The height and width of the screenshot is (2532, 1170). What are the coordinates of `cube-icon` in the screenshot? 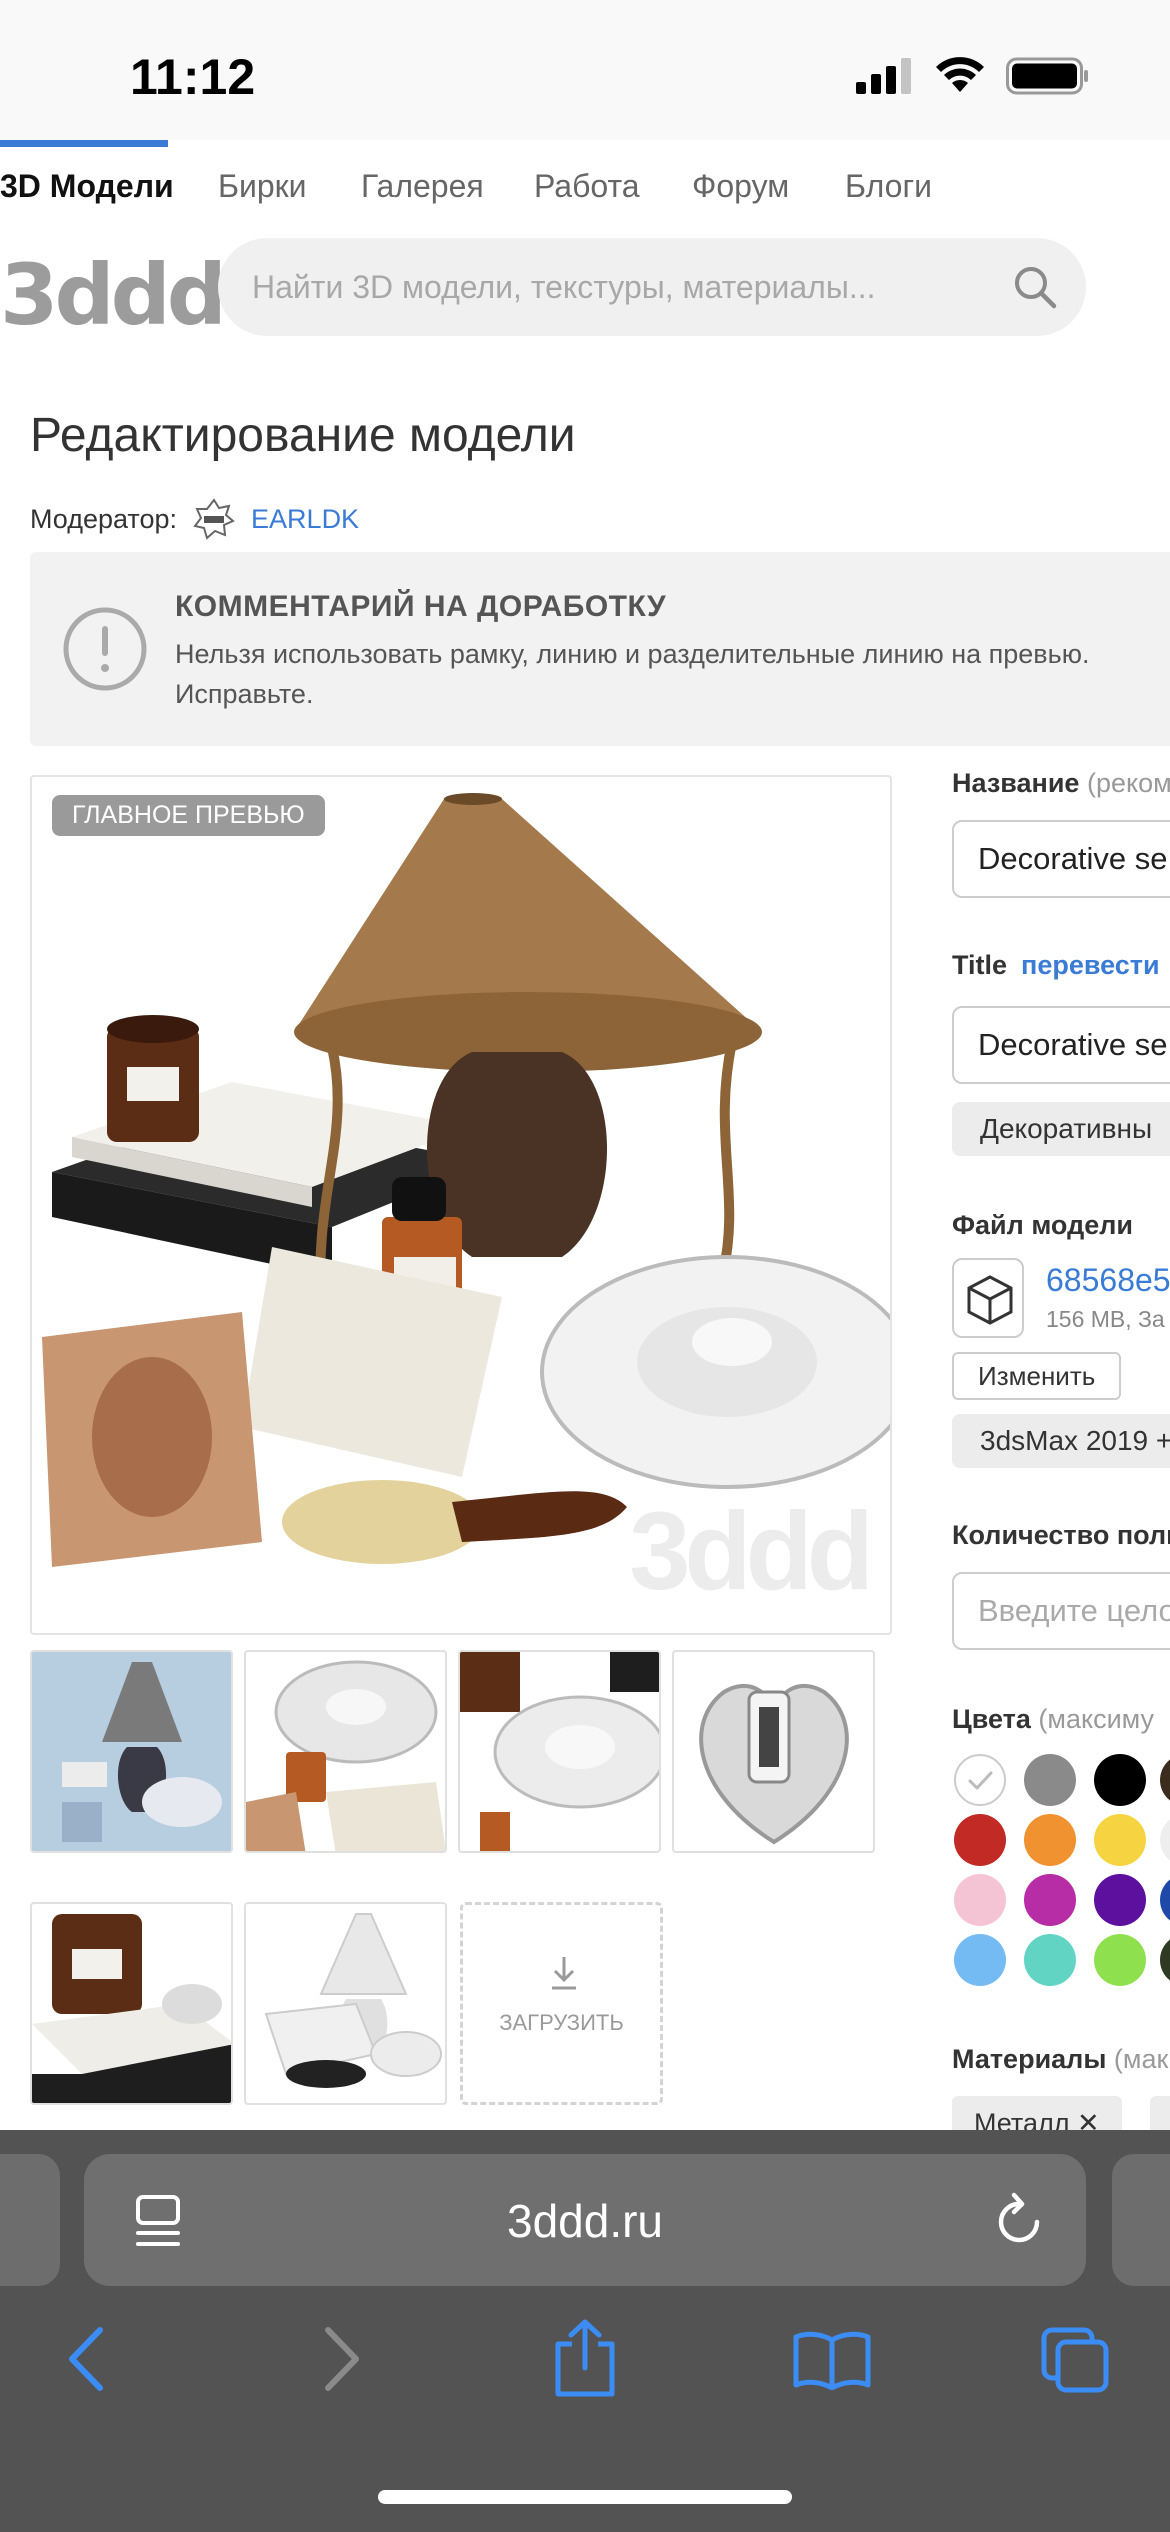 It's located at (990, 1300).